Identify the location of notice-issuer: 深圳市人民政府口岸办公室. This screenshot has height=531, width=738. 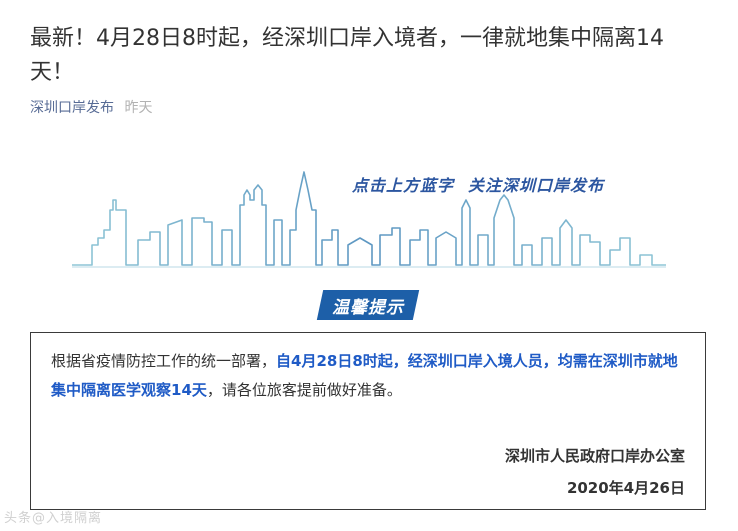
(594, 456).